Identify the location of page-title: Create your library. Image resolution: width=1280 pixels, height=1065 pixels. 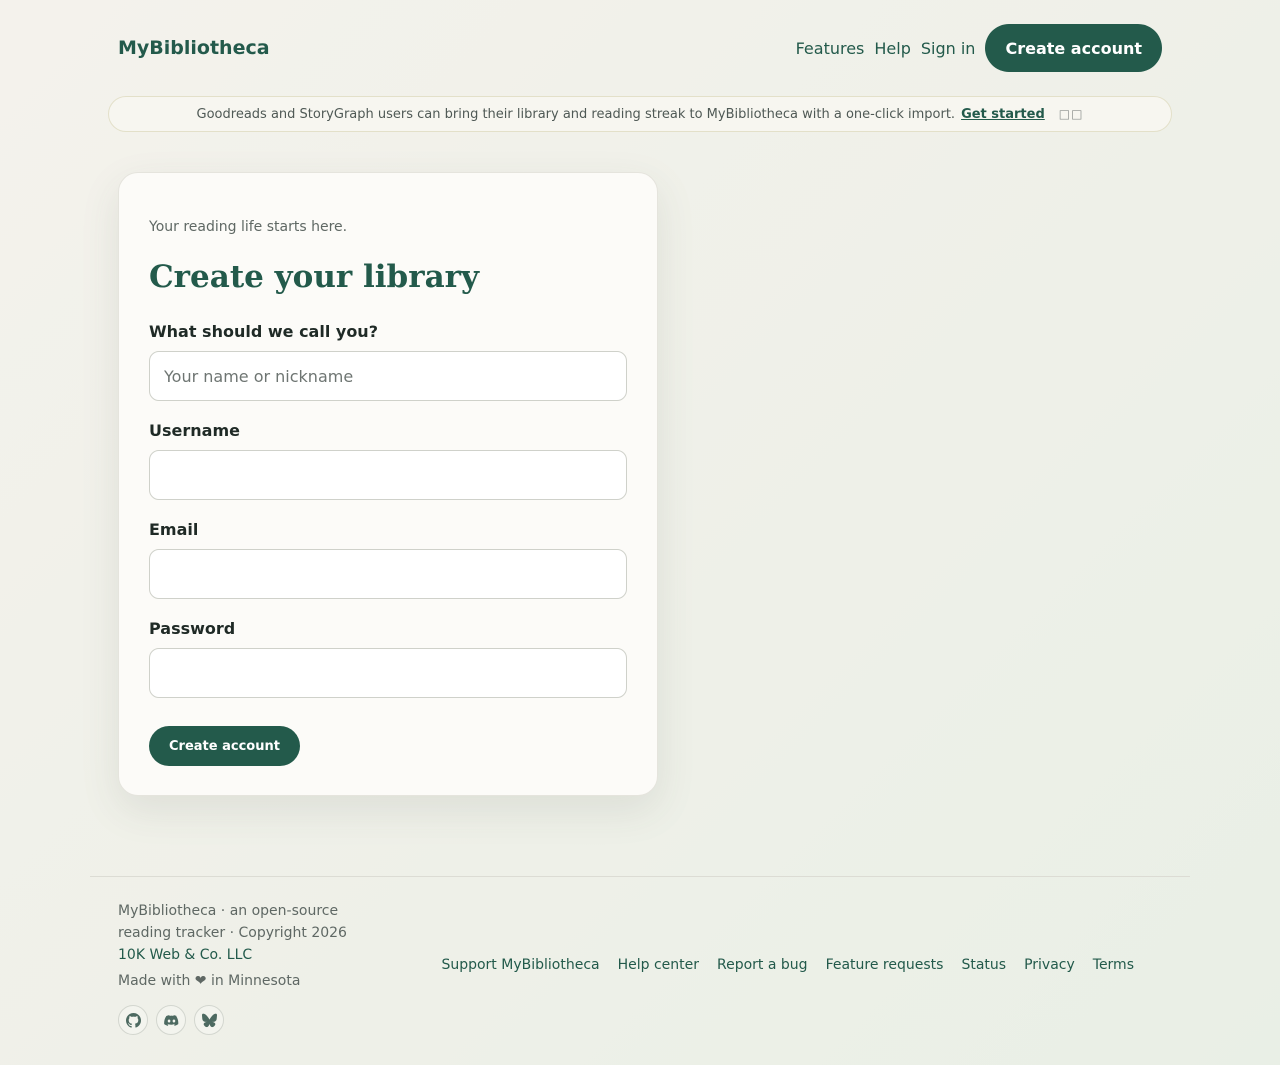
(314, 277).